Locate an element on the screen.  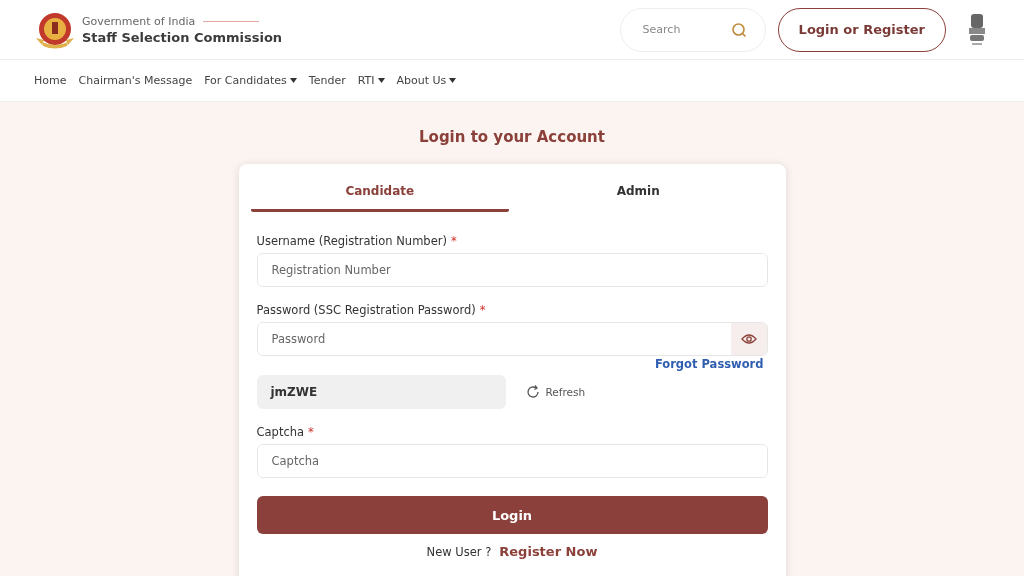
nav-link: About Us is located at coordinates (426, 80).